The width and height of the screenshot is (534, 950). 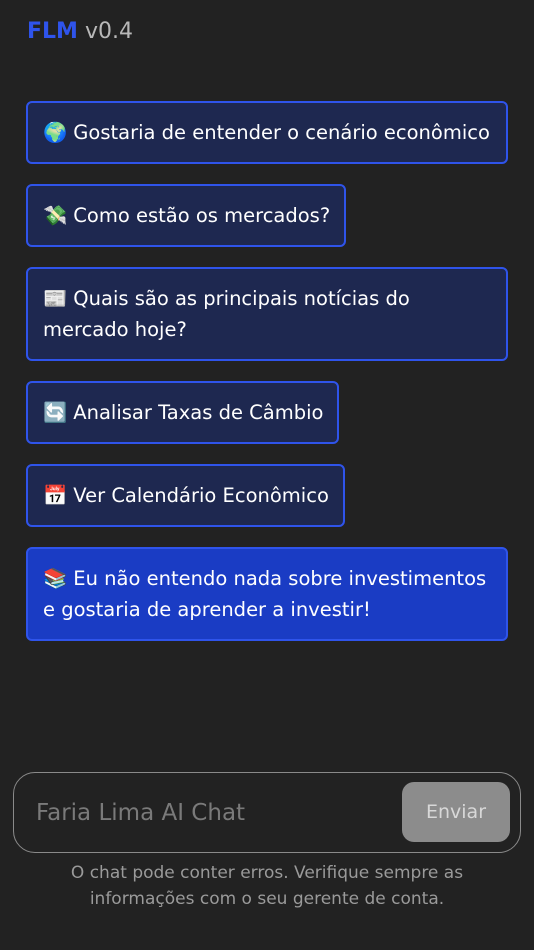 I want to click on suggestion-markets: 💸 Como estão os mercados?, so click(x=186, y=215).